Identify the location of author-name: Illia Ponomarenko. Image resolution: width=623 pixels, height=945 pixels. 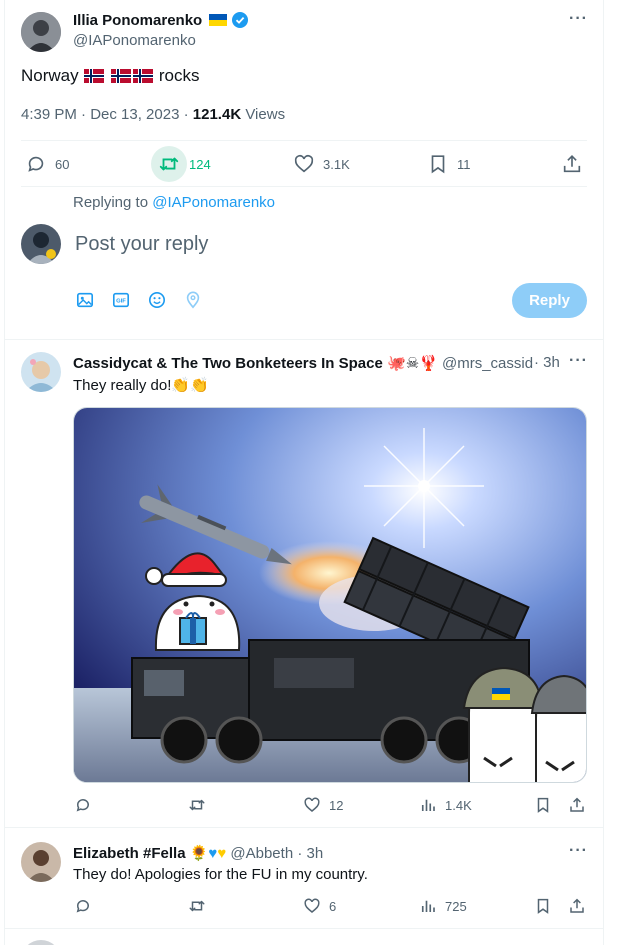
(160, 22).